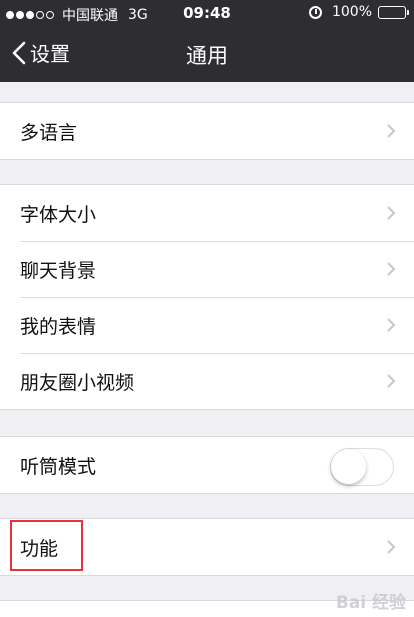 This screenshot has height=617, width=414. What do you see at coordinates (348, 466) in the screenshot?
I see `toggle-knob` at bounding box center [348, 466].